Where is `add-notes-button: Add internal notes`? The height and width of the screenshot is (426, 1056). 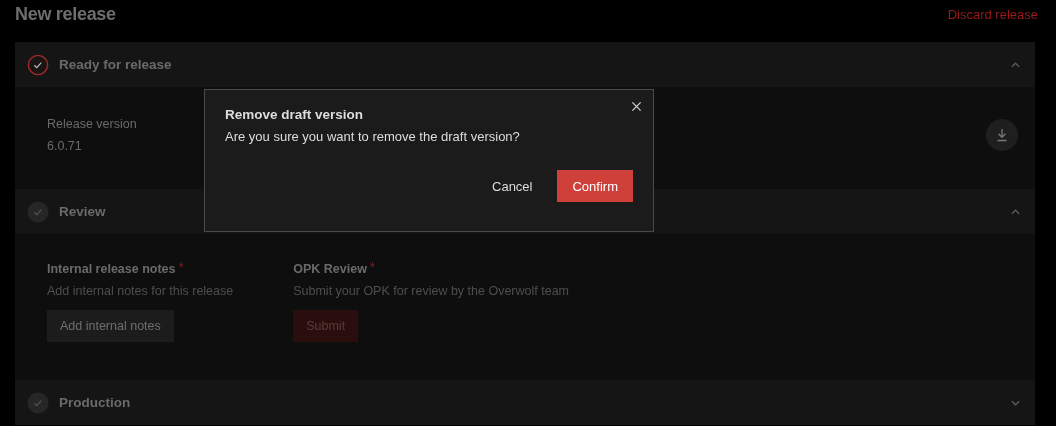 add-notes-button: Add internal notes is located at coordinates (110, 326).